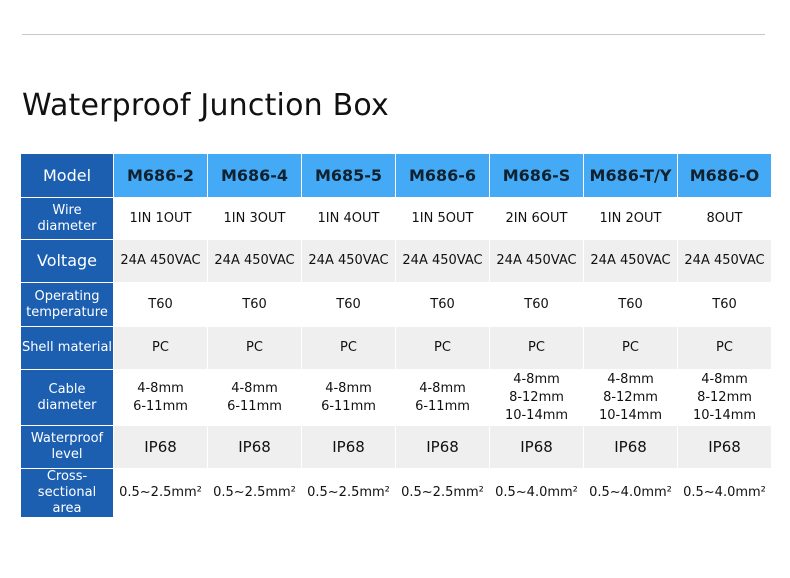 The height and width of the screenshot is (578, 790). What do you see at coordinates (724, 415) in the screenshot?
I see `spec-cell-line: 10-14mm` at bounding box center [724, 415].